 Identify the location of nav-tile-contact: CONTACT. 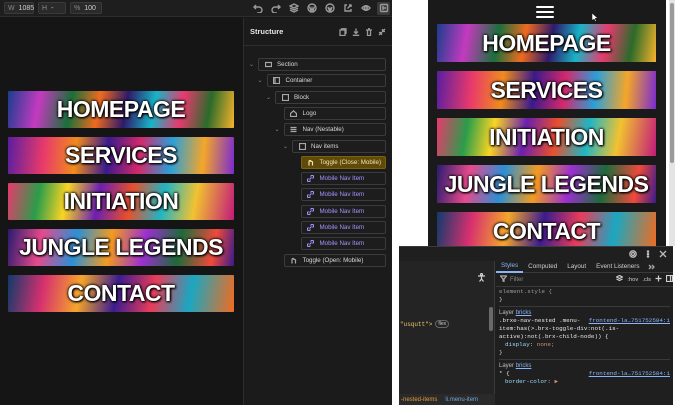
(121, 293).